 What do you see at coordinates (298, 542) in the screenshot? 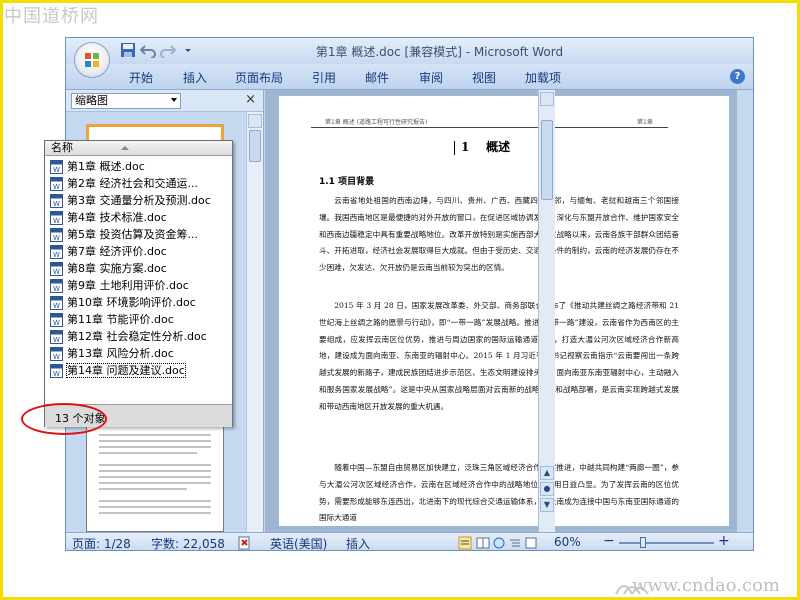
I see `language-indicator: 英语(美国)` at bounding box center [298, 542].